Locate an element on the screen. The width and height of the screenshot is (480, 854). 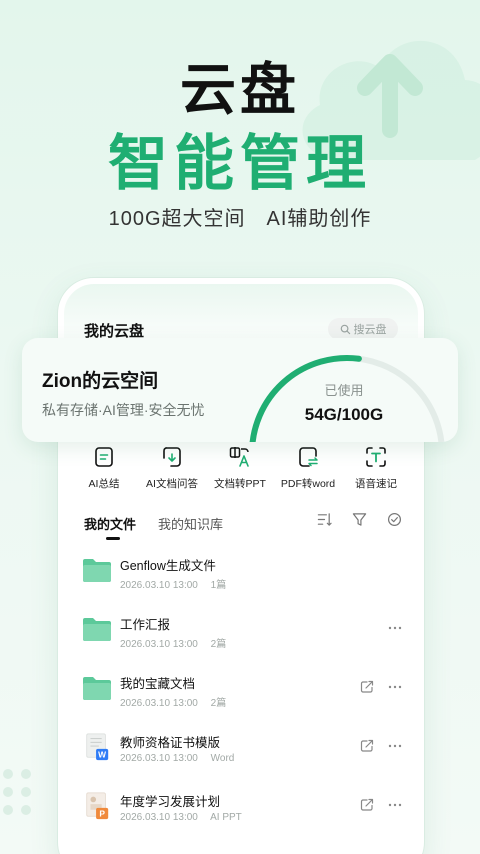
list-tools is located at coordinates (359, 519).